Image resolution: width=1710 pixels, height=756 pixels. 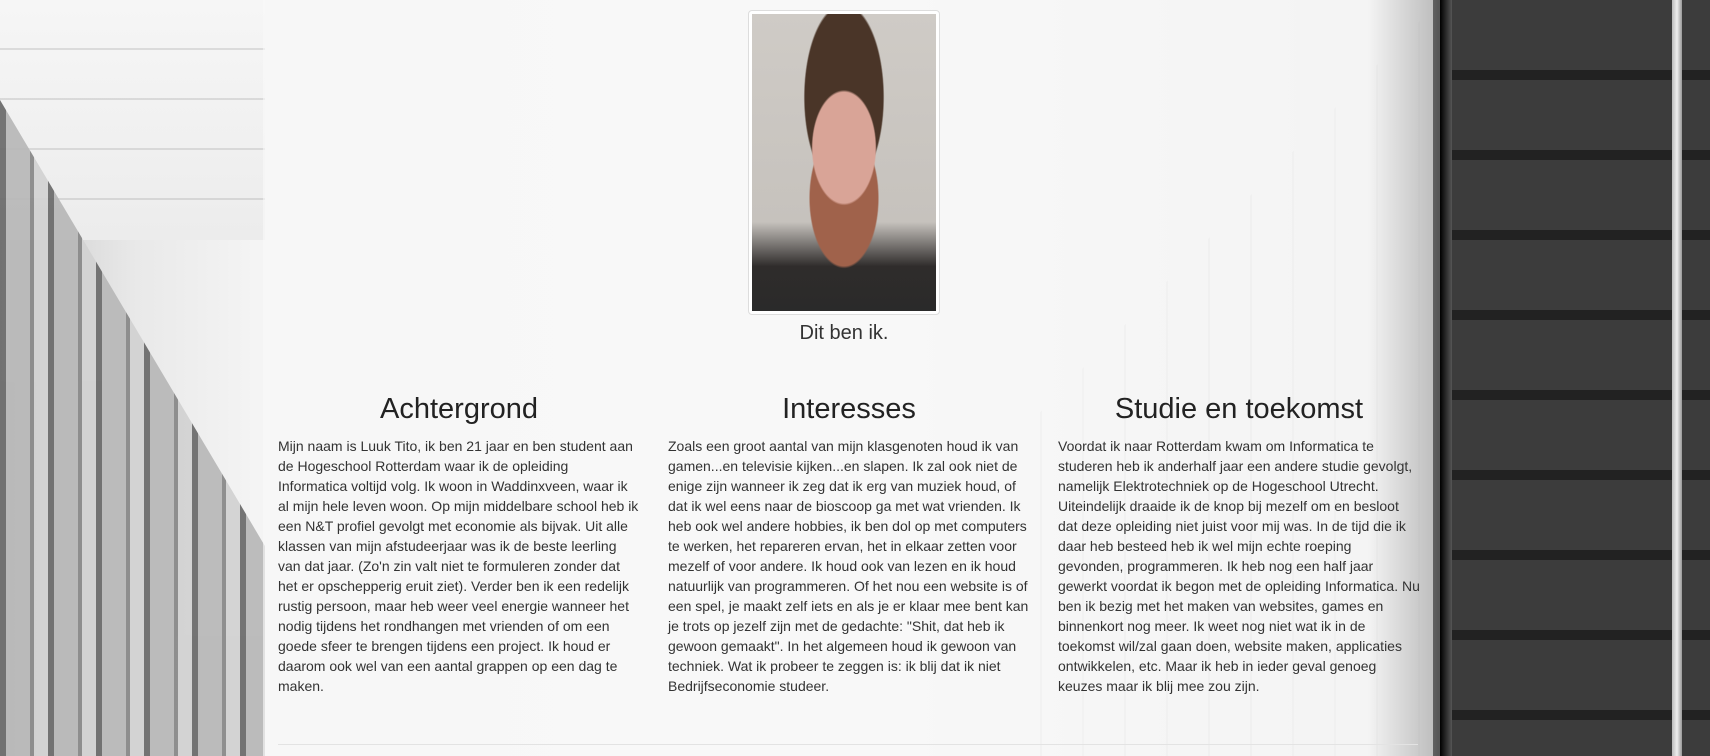 I want to click on photo-caption: Dit ben ik., so click(x=844, y=333).